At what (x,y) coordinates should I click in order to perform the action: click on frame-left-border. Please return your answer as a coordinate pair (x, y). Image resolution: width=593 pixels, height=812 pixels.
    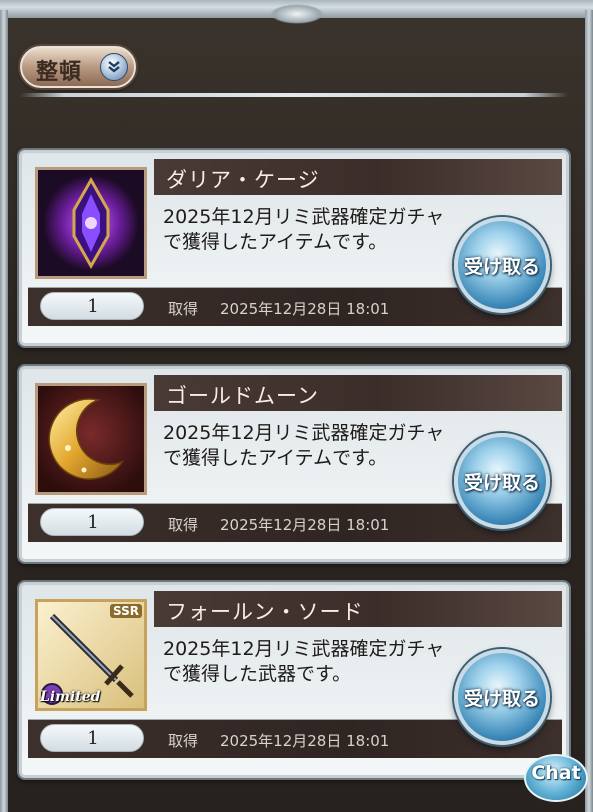
    Looking at the image, I should click on (4, 411).